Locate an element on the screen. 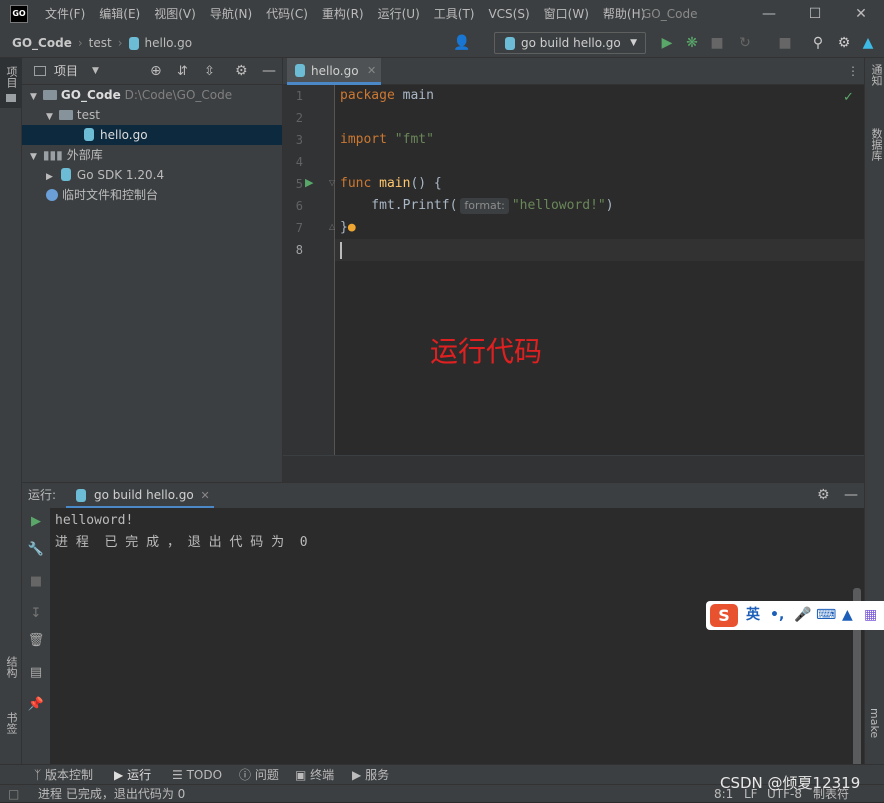  tab-label: 终端 is located at coordinates (322, 775).